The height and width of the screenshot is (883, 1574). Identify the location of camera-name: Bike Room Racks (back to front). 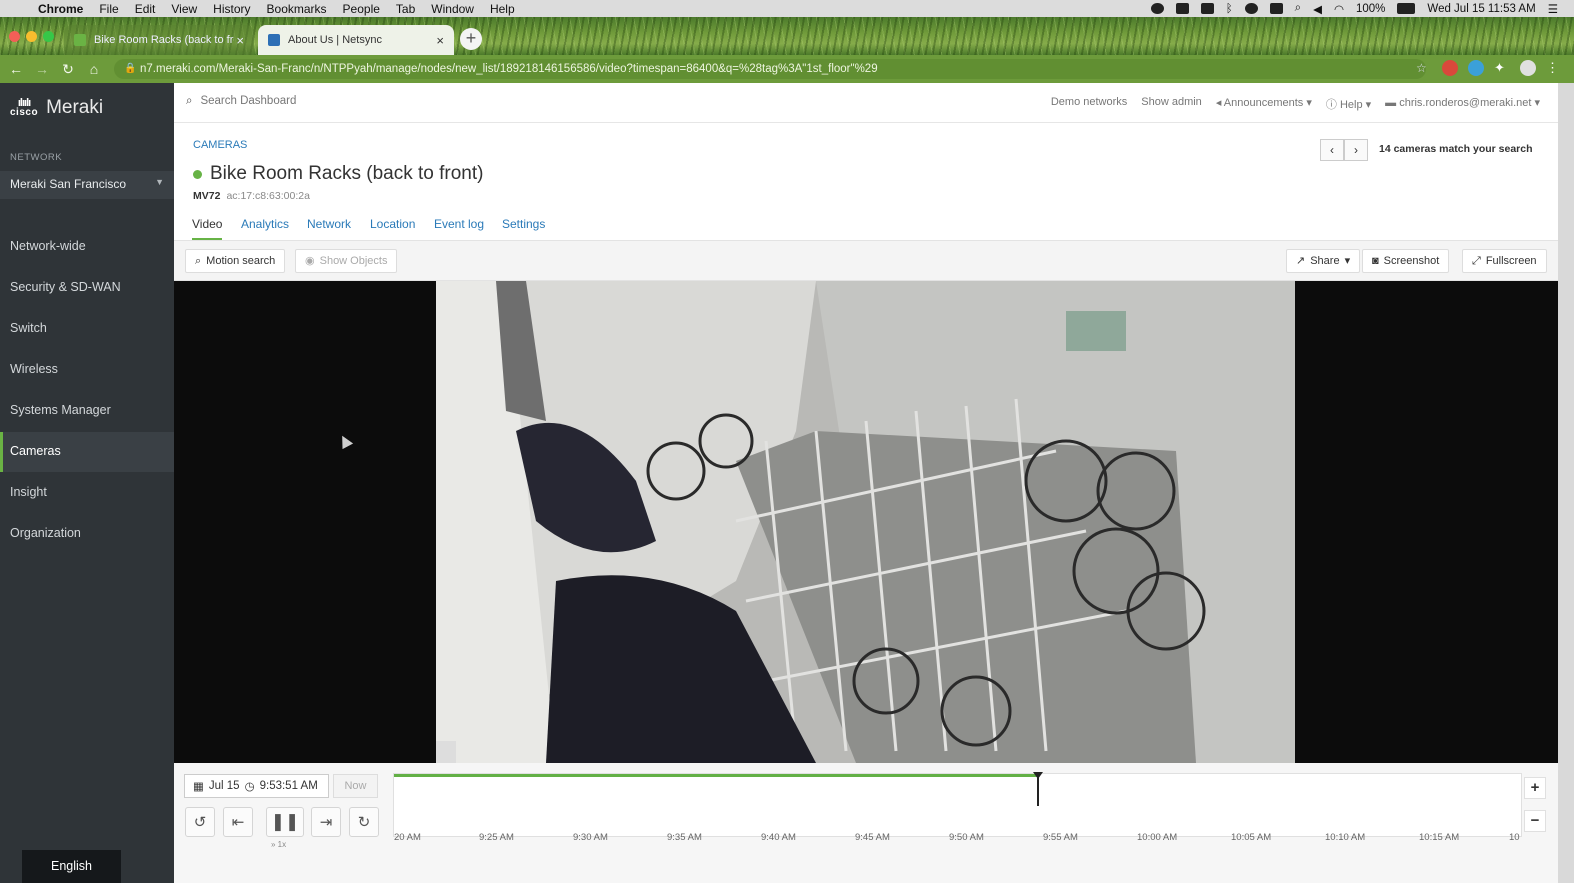
(347, 173).